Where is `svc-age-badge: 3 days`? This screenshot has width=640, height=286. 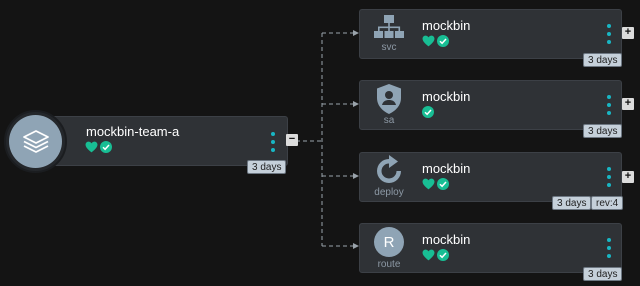
svc-age-badge: 3 days is located at coordinates (603, 60).